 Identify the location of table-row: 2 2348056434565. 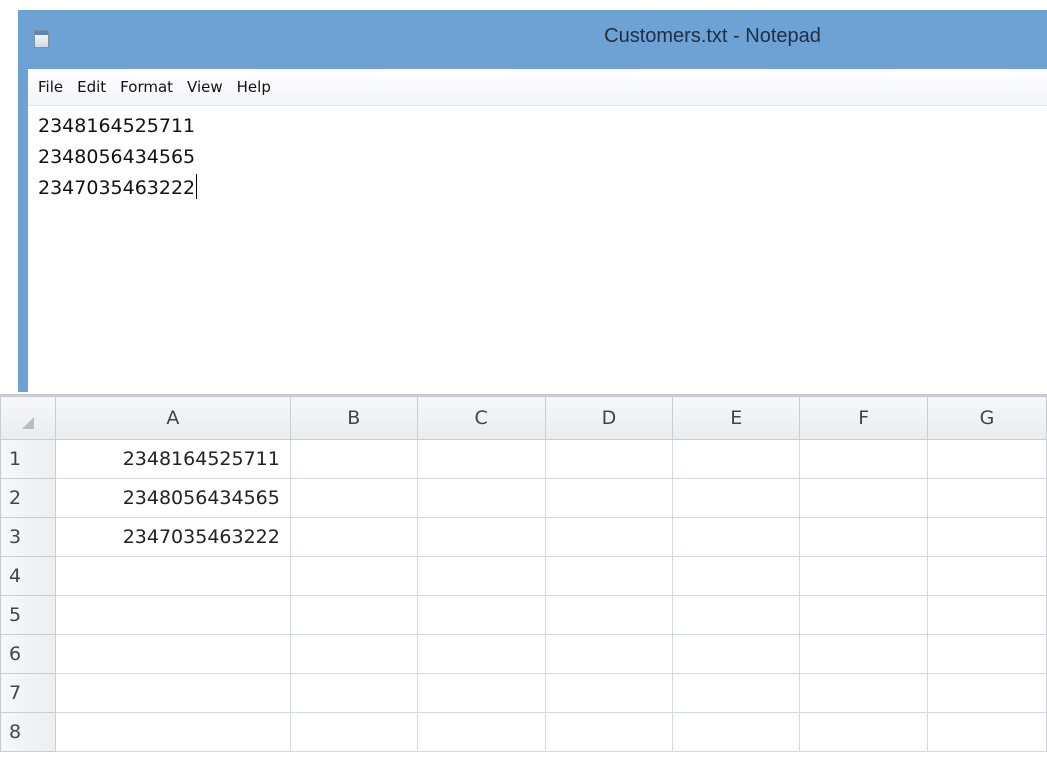
(523, 498).